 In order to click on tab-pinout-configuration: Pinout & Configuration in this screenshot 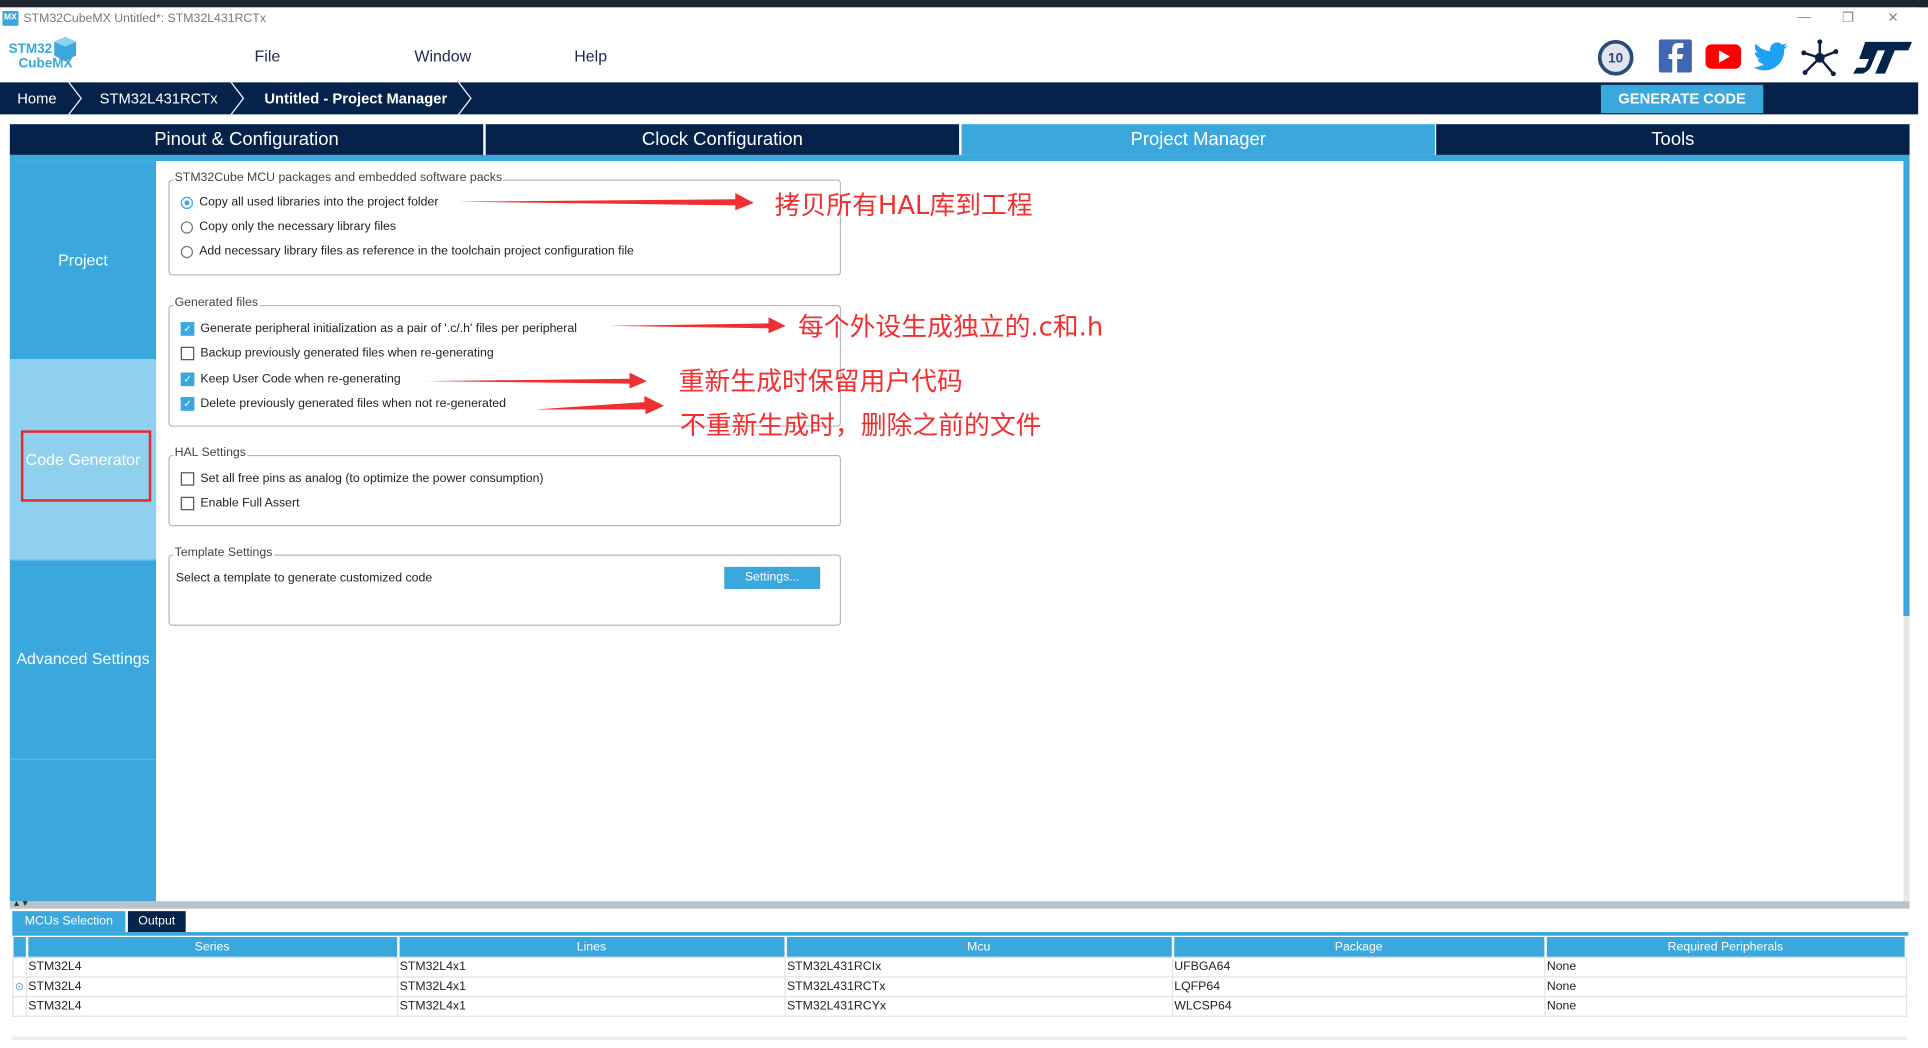, I will do `click(246, 139)`.